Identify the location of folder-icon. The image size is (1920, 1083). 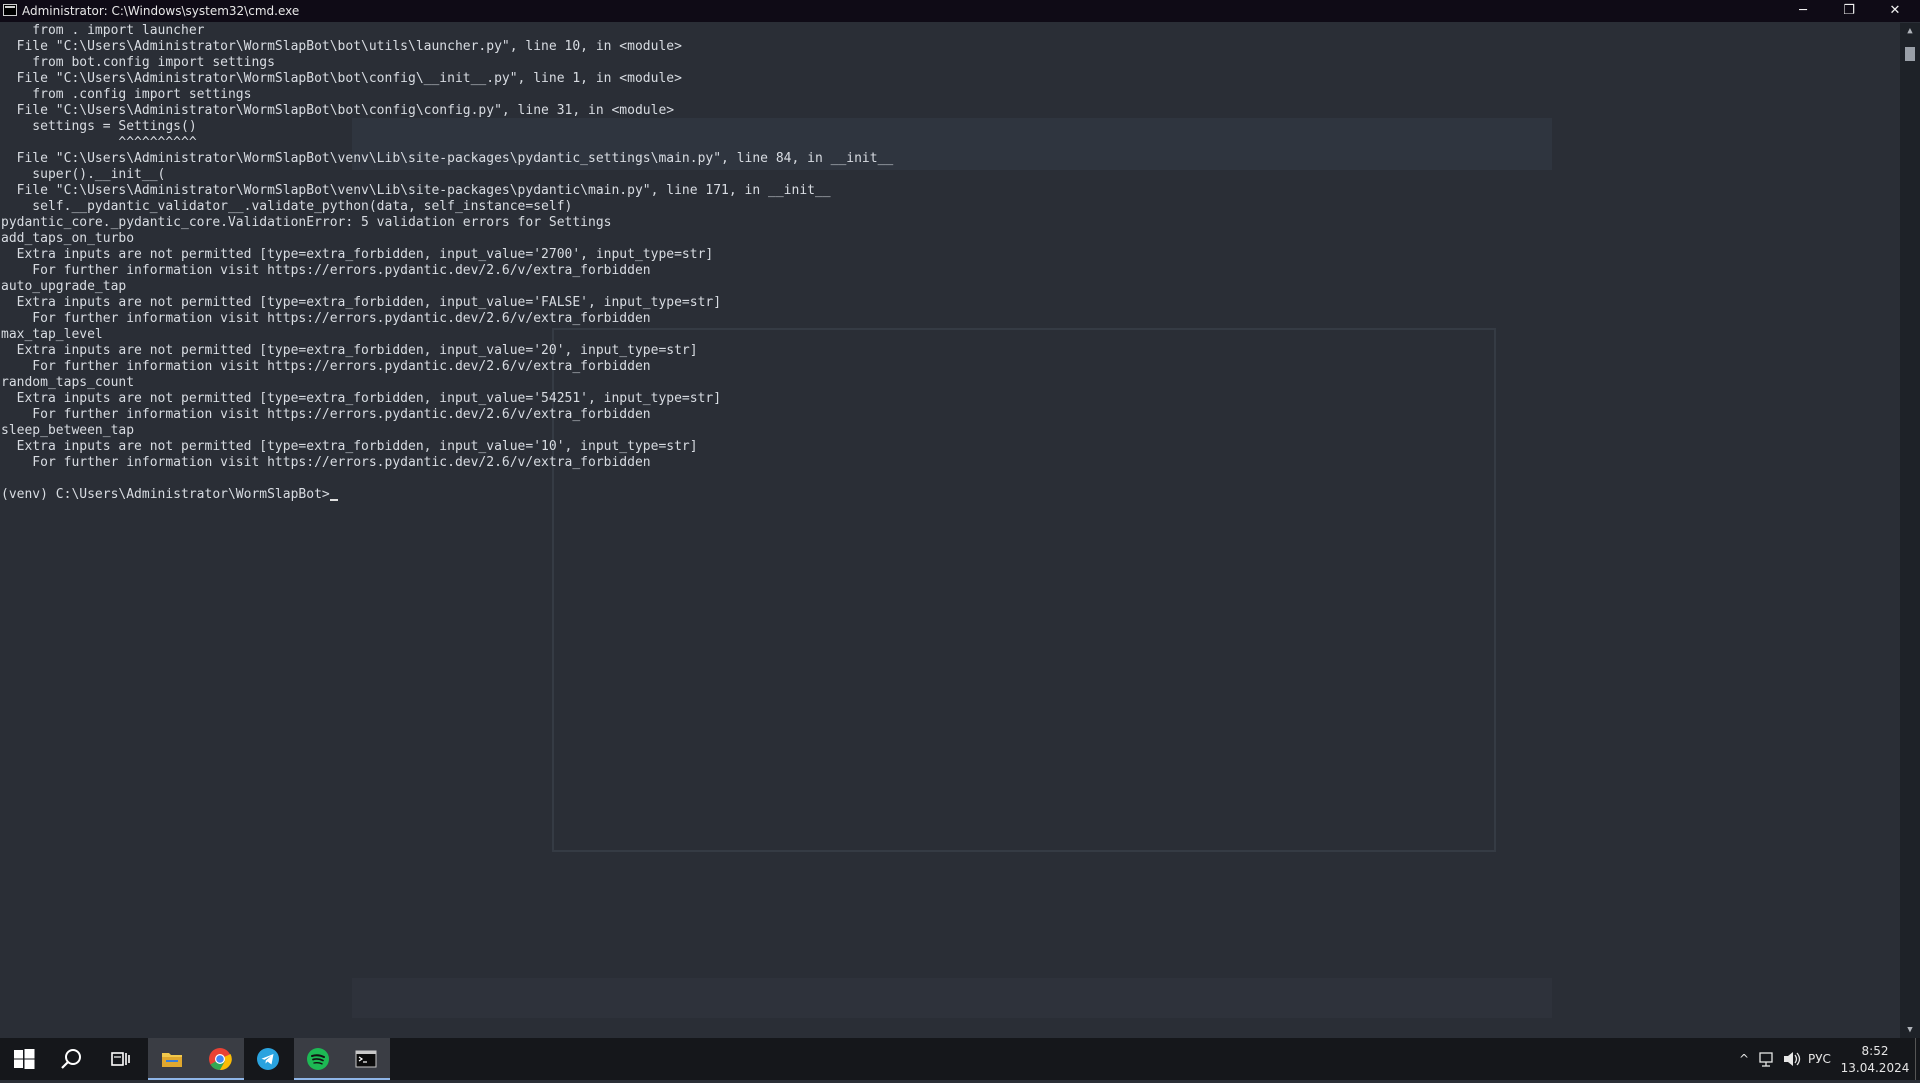
(172, 1060).